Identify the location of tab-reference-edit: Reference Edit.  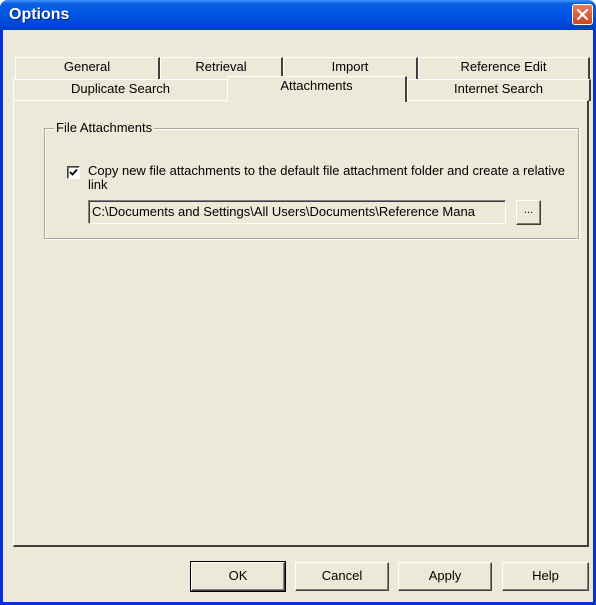
(504, 68).